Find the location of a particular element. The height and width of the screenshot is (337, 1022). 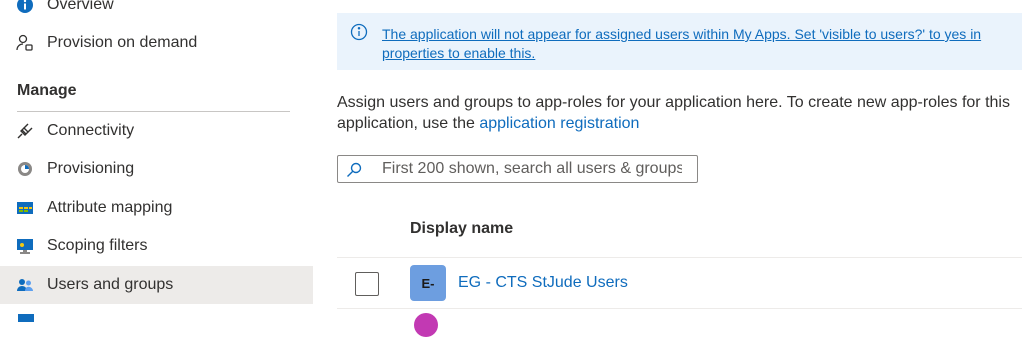

sidebar-item-provision-on-demand: Provision on demand is located at coordinates (156, 43).